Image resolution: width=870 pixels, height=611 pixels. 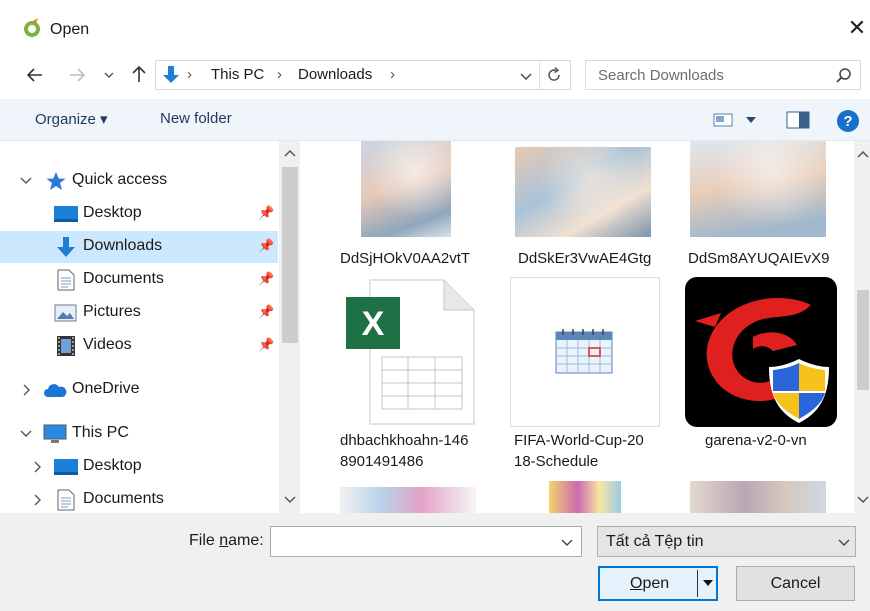 What do you see at coordinates (106, 388) in the screenshot?
I see `nav-label: OneDrive` at bounding box center [106, 388].